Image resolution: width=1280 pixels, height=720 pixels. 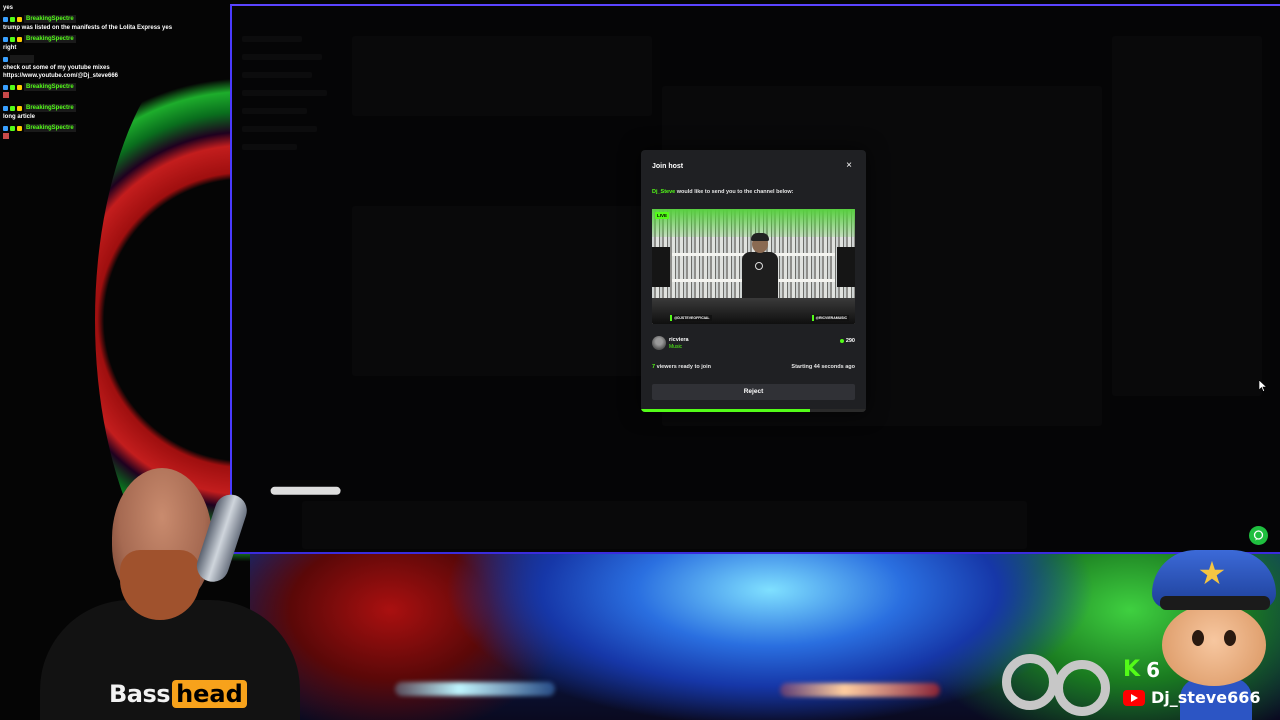 I want to click on kick-logo-icon: K, so click(x=1132, y=669).